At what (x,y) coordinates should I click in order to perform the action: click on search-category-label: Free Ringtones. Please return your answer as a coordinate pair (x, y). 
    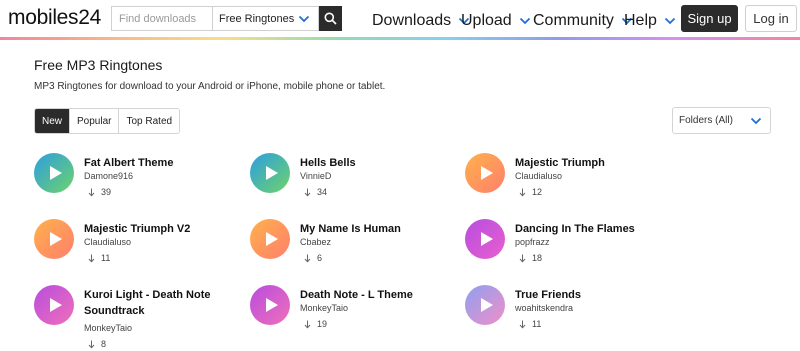
    Looking at the image, I should click on (257, 18).